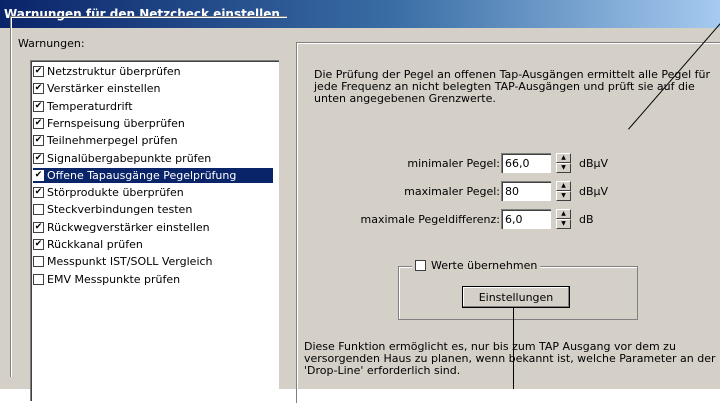 This screenshot has height=403, width=720. I want to click on max-level-spinner: ▲ ▼, so click(563, 191).